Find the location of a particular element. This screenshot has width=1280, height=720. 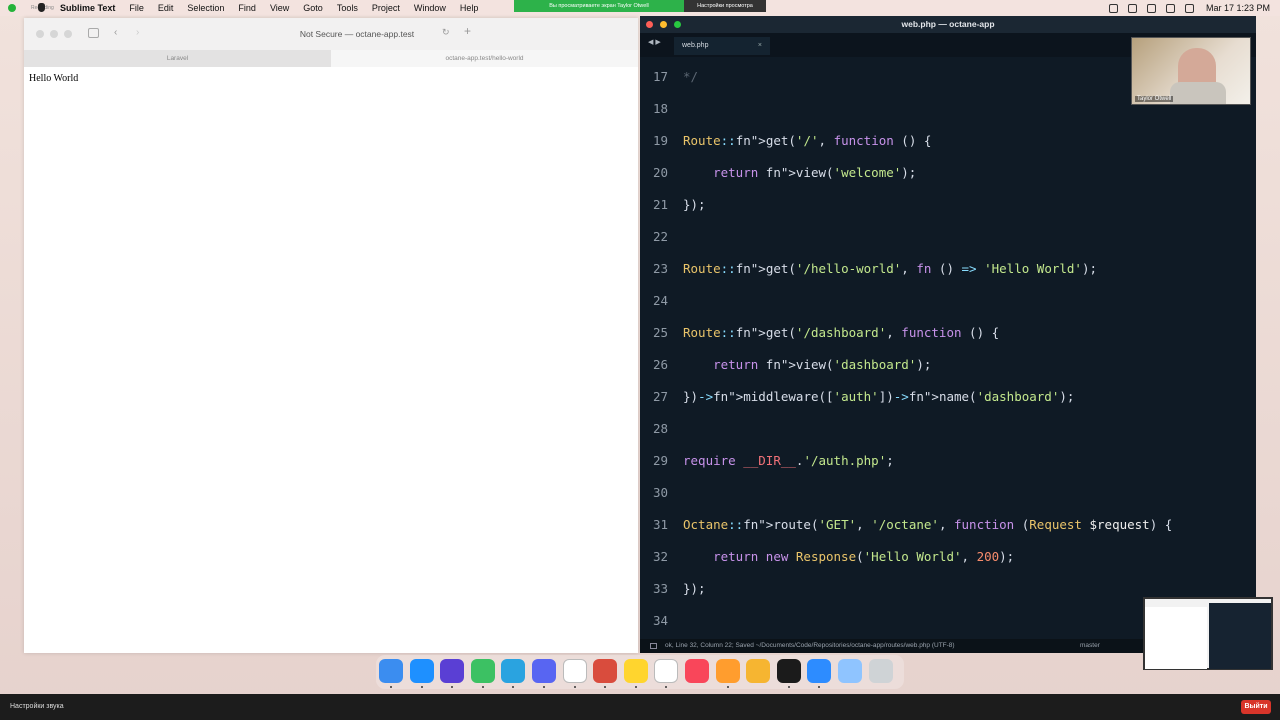

tab-hello-world: octane-app.test/hello-world is located at coordinates (484, 58).